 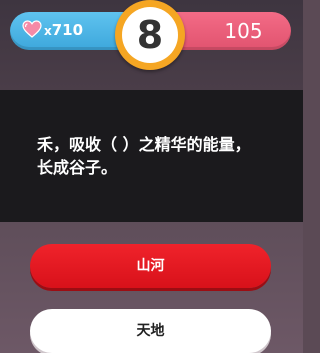 What do you see at coordinates (77, 167) in the screenshot?
I see `question-line-2: 长成谷子。` at bounding box center [77, 167].